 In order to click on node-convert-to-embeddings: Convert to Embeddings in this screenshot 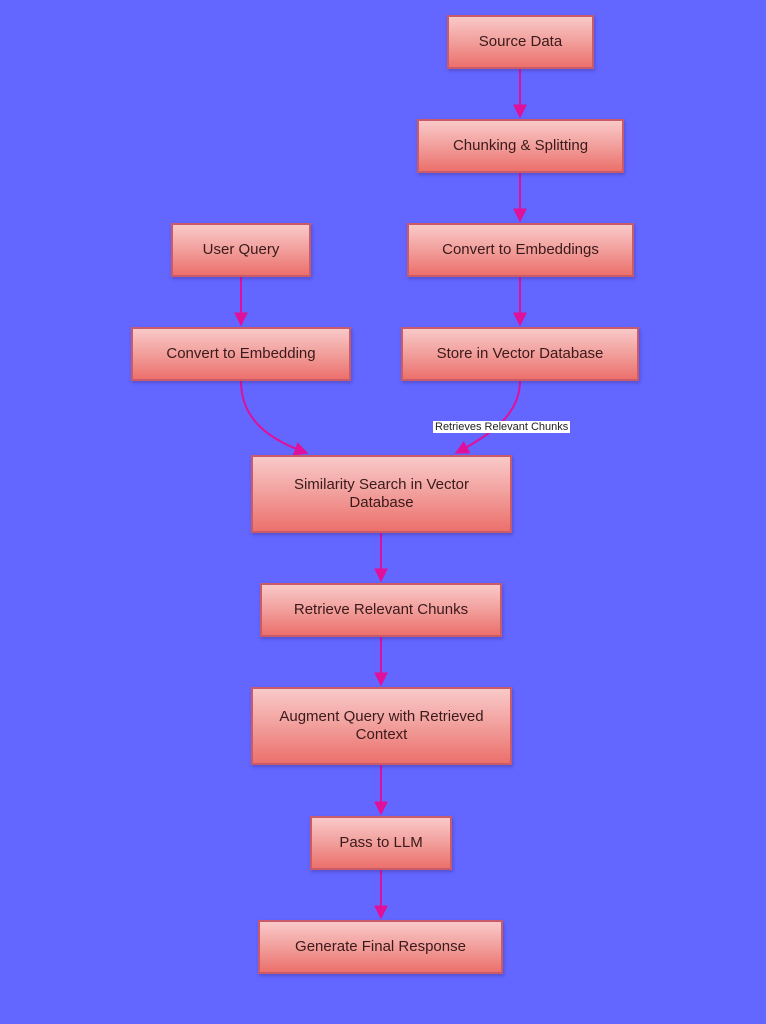, I will do `click(520, 250)`.